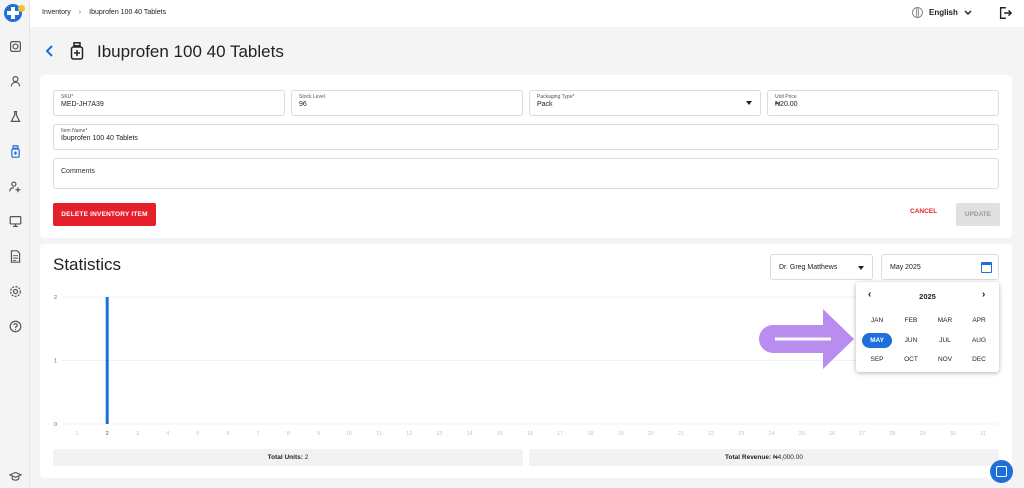  What do you see at coordinates (77, 51) in the screenshot?
I see `medicine-bottle-icon` at bounding box center [77, 51].